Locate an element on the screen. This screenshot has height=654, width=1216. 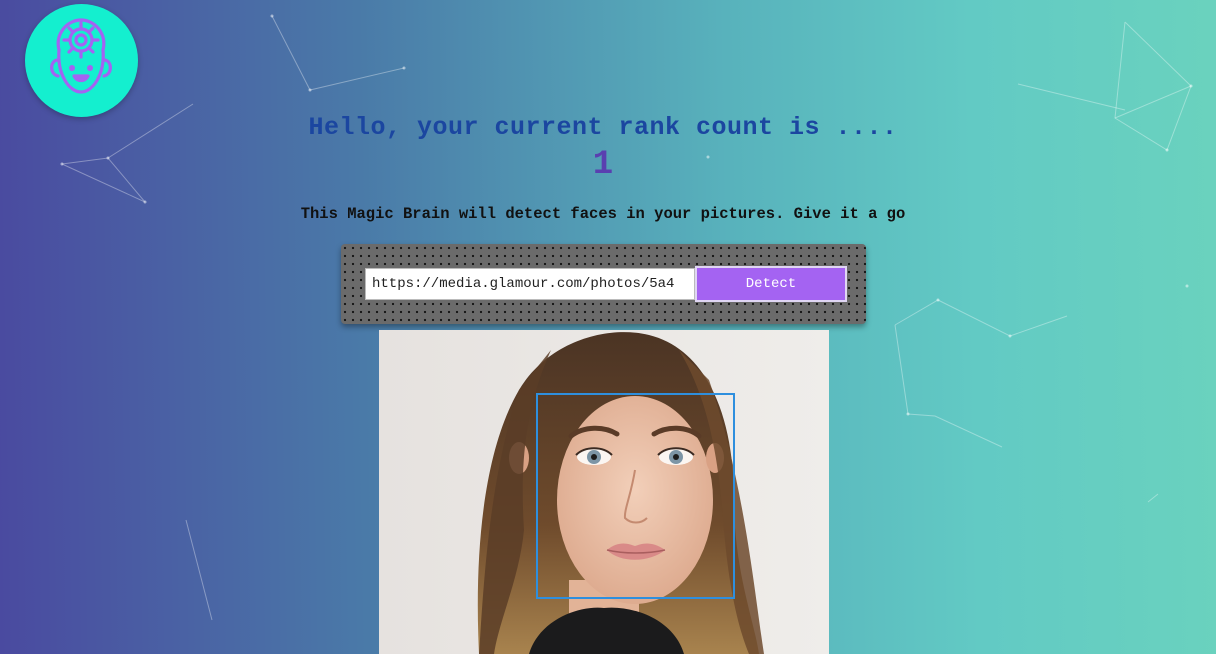
app-logo is located at coordinates (81, 60).